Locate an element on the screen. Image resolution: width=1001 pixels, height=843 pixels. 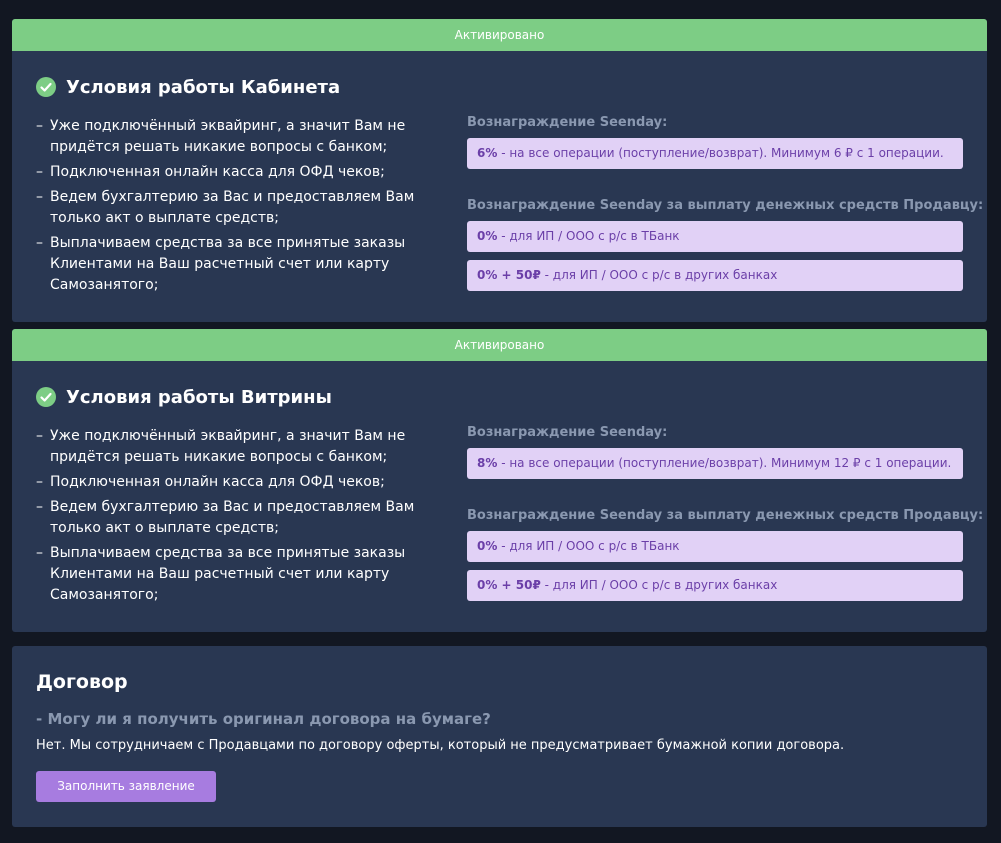
fee-value: 6% is located at coordinates (487, 153).